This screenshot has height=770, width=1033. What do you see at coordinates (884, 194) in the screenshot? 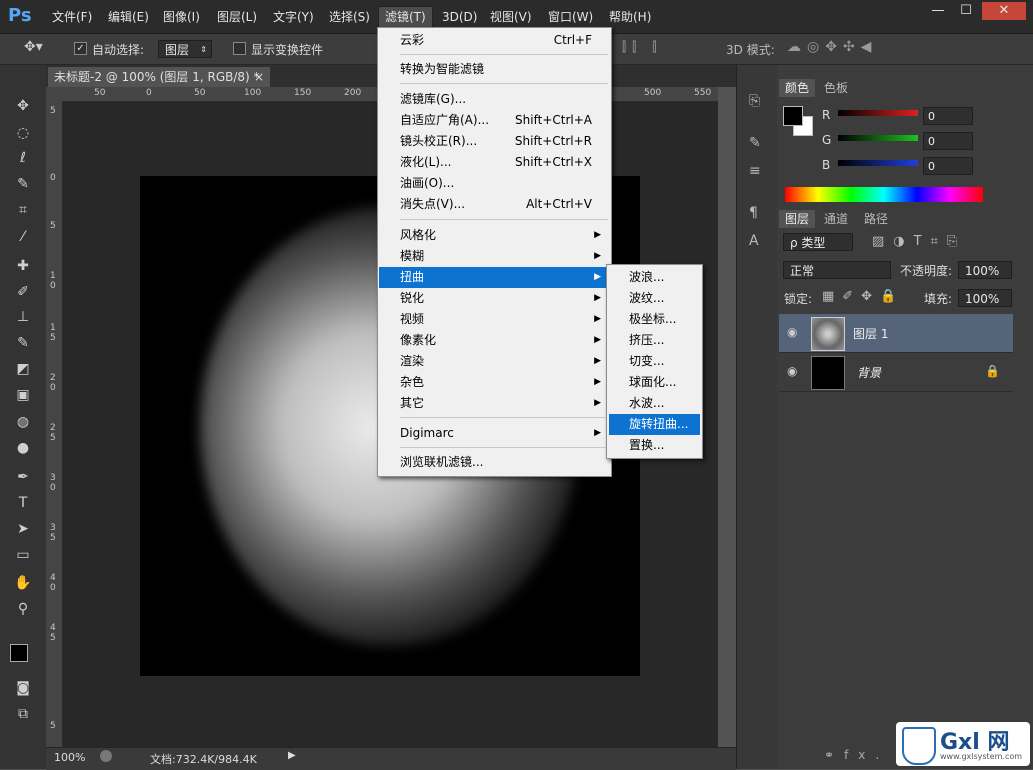
I see `color-spectrum-bar` at bounding box center [884, 194].